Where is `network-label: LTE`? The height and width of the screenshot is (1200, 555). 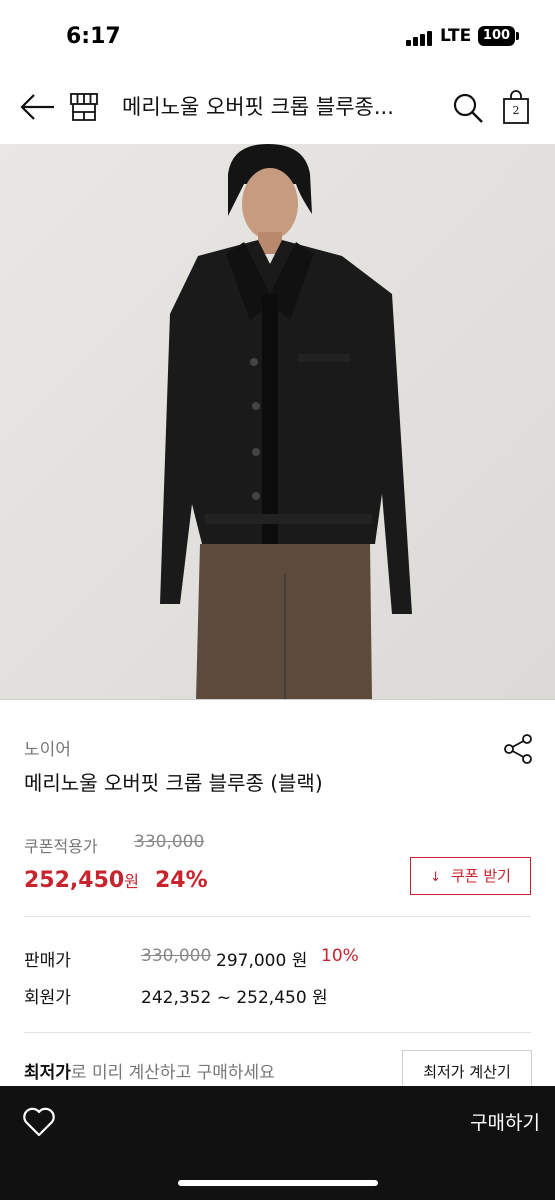
network-label: LTE is located at coordinates (456, 36).